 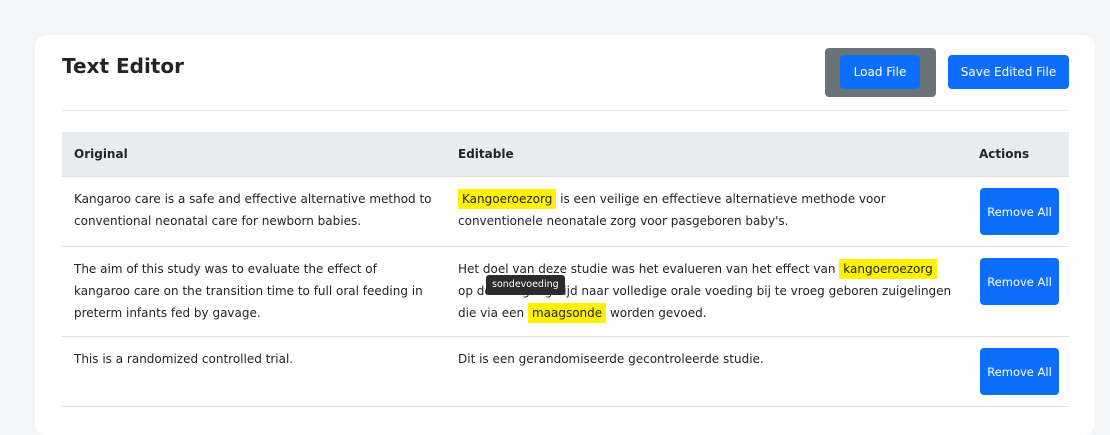 I want to click on column-header-actions: Actions, so click(x=1018, y=154).